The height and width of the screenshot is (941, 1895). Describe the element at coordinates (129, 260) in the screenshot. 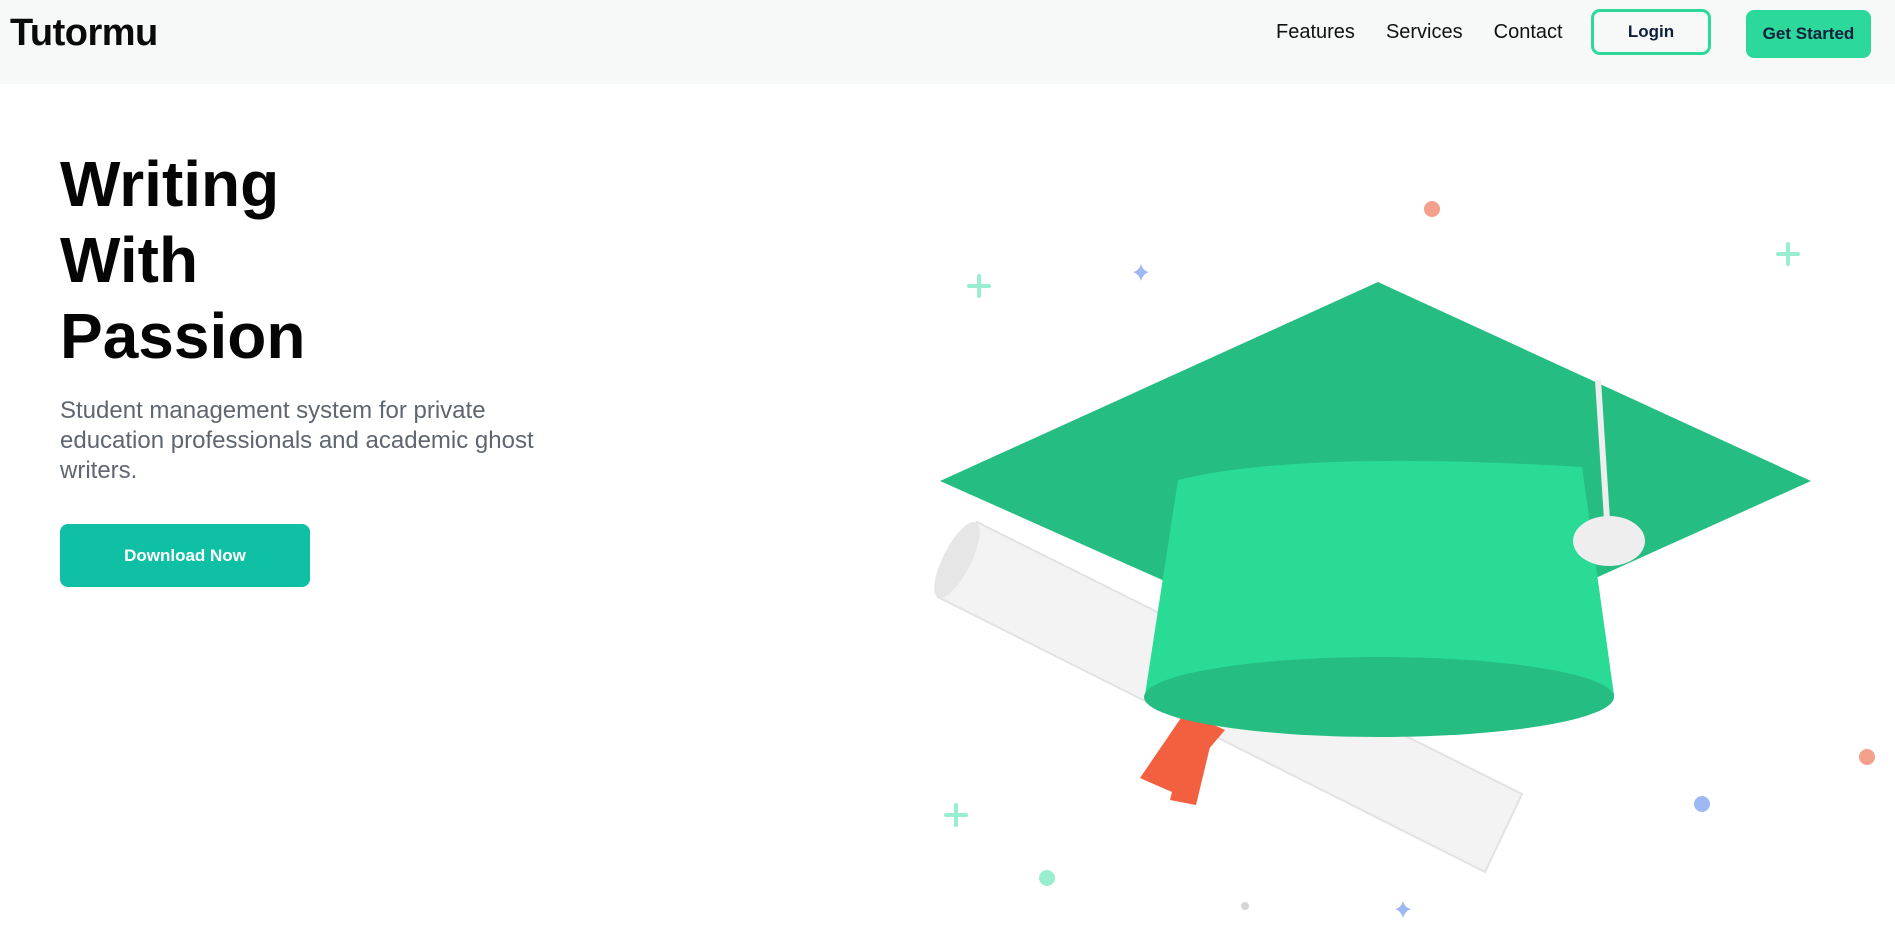

I see `hero-title-line: With` at that location.